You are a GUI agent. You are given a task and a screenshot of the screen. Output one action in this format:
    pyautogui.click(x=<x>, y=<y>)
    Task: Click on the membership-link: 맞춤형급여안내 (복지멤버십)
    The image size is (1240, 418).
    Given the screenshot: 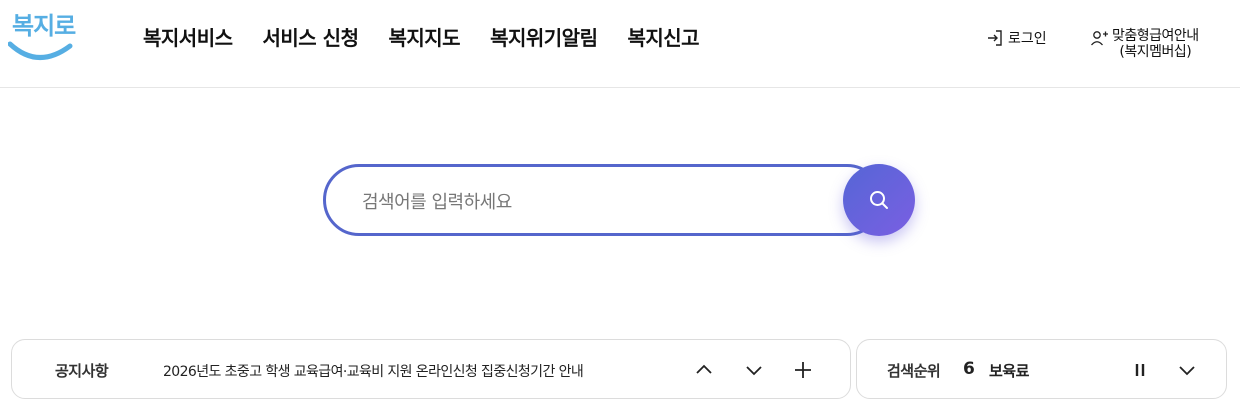 What is the action you would take?
    pyautogui.click(x=1144, y=44)
    